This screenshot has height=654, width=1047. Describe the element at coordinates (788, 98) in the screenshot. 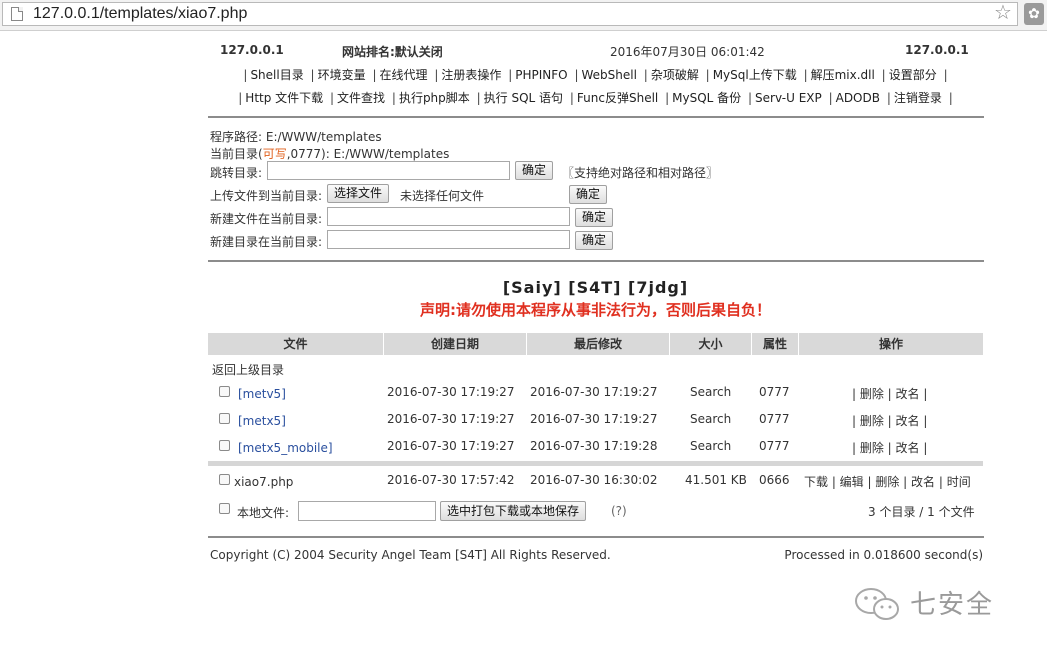

I see `nav-servu-exp: Serv-U EXP` at that location.